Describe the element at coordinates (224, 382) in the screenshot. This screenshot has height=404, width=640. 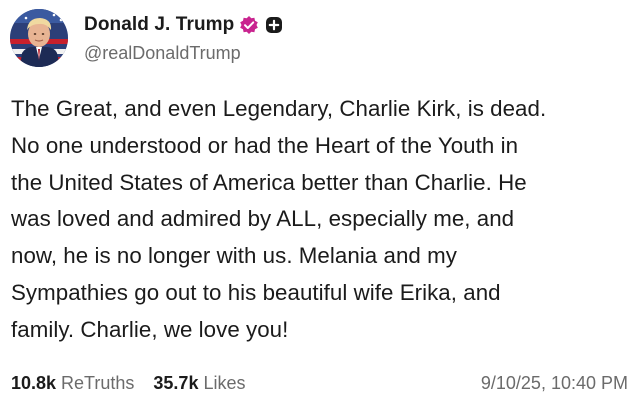
I see `likes-label: Likes` at that location.